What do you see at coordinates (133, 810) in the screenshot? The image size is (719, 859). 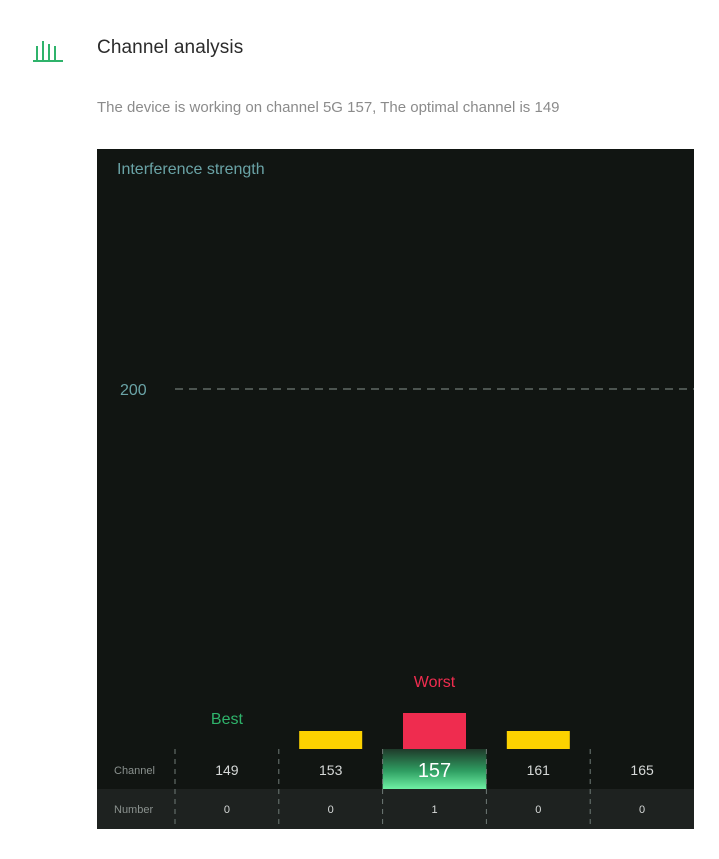 I see `number-row-label: Number` at bounding box center [133, 810].